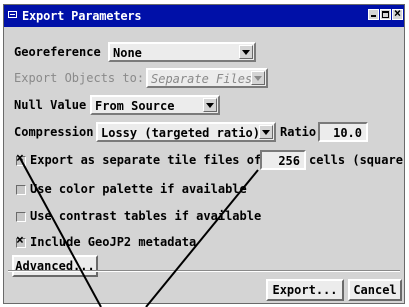 This screenshot has height=307, width=409. What do you see at coordinates (357, 160) in the screenshot?
I see `tile-units-label: cells (square)` at bounding box center [357, 160].